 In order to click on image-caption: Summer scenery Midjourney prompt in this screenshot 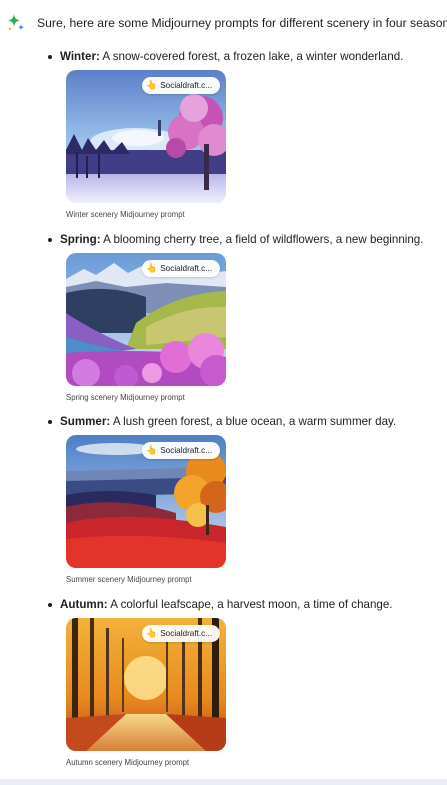, I will do `click(129, 579)`.